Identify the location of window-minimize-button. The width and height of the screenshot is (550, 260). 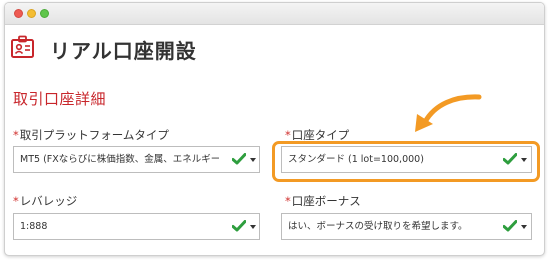
(31, 13).